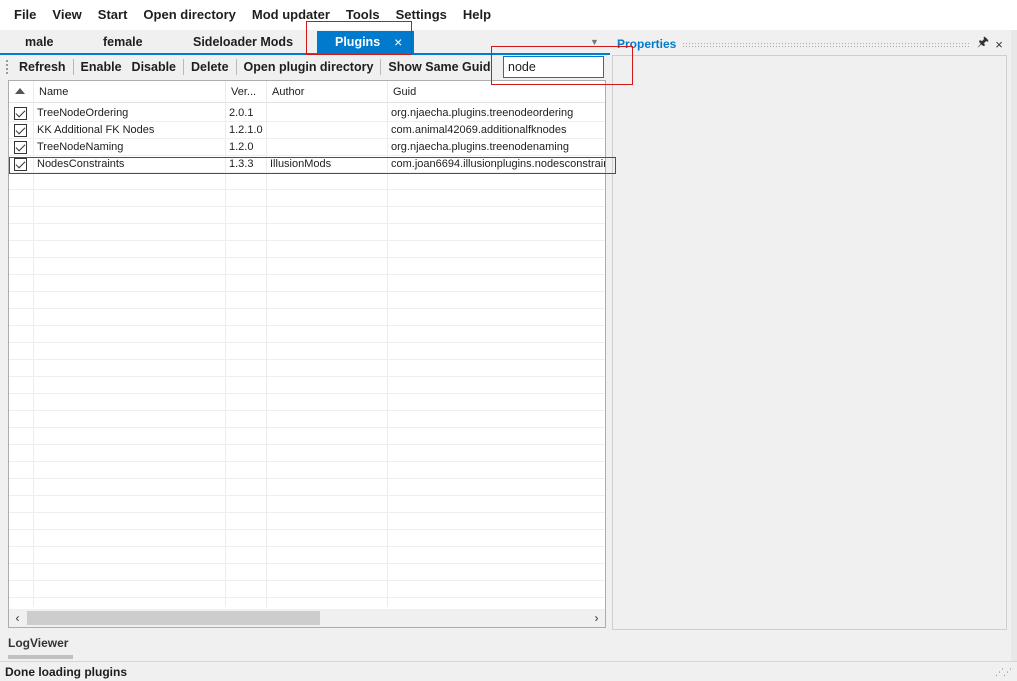  What do you see at coordinates (131, 42) in the screenshot?
I see `tab-female: female` at bounding box center [131, 42].